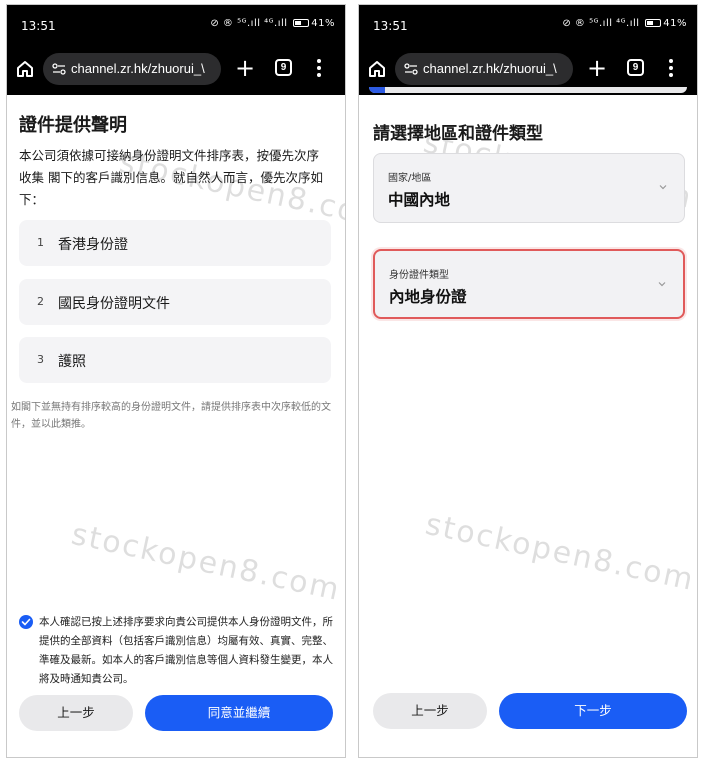 The width and height of the screenshot is (704, 764). I want to click on region-label: 國家/地區, so click(410, 178).